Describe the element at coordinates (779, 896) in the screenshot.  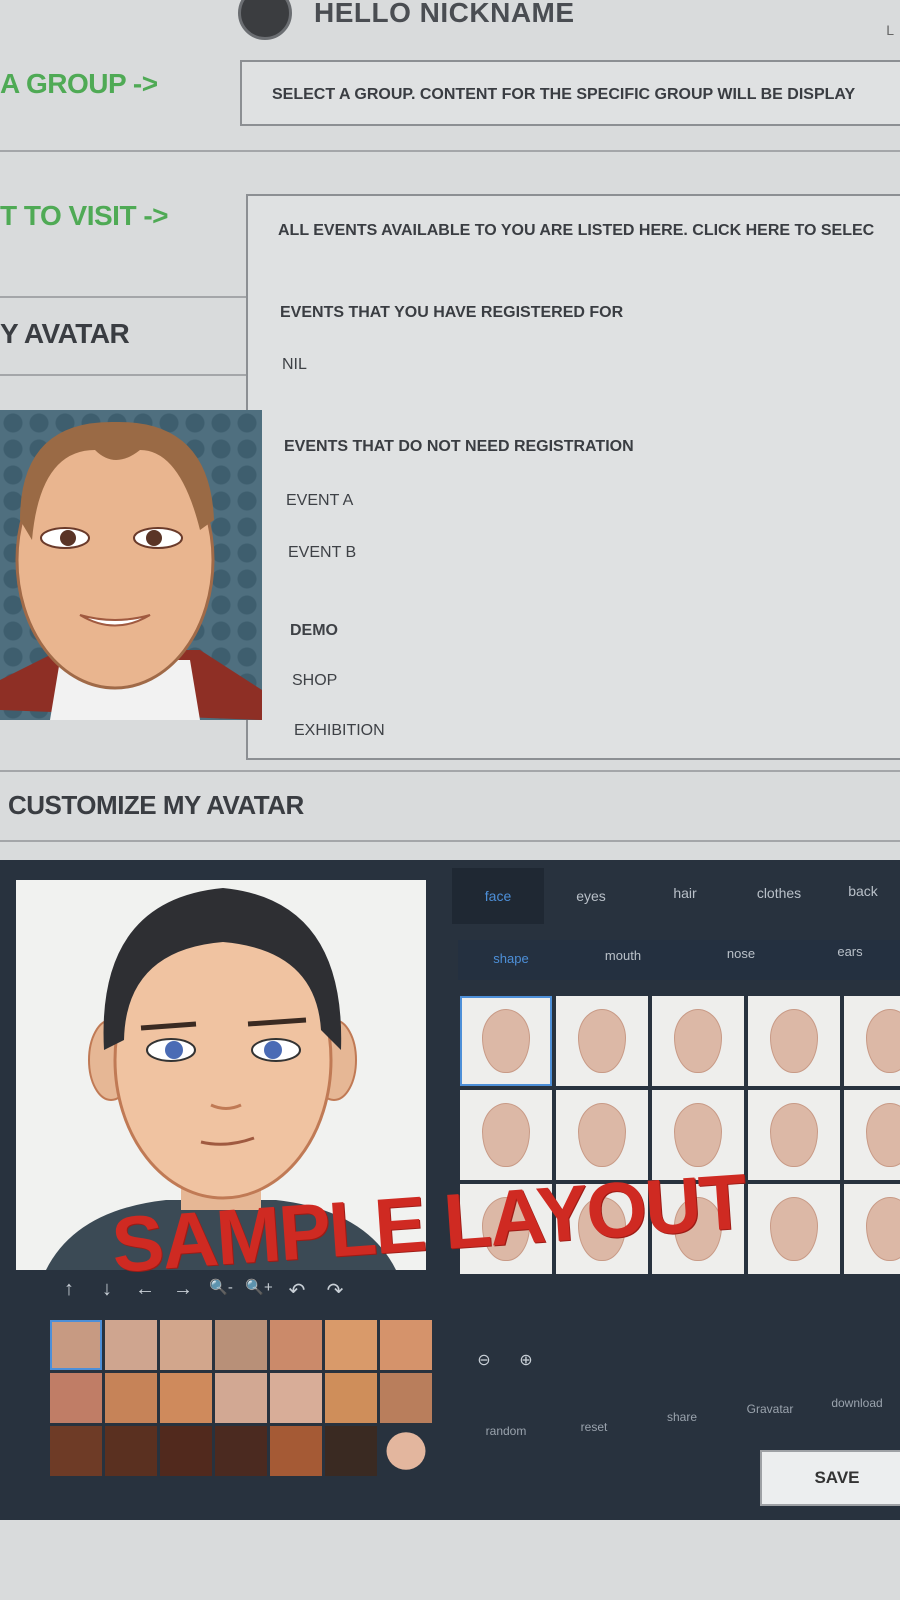
I see `tab-clothes: clothes` at that location.